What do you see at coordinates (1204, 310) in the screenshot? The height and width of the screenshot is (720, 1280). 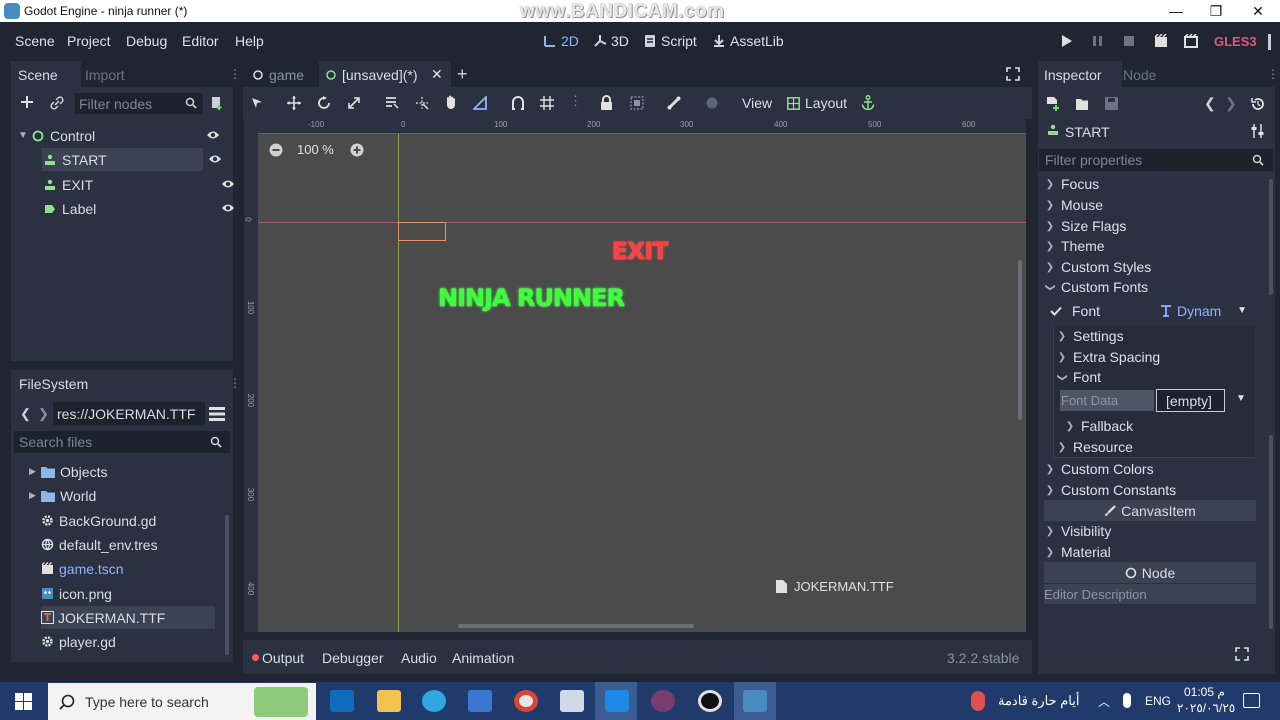 I see `font-resource-field: Dynam ▼` at bounding box center [1204, 310].